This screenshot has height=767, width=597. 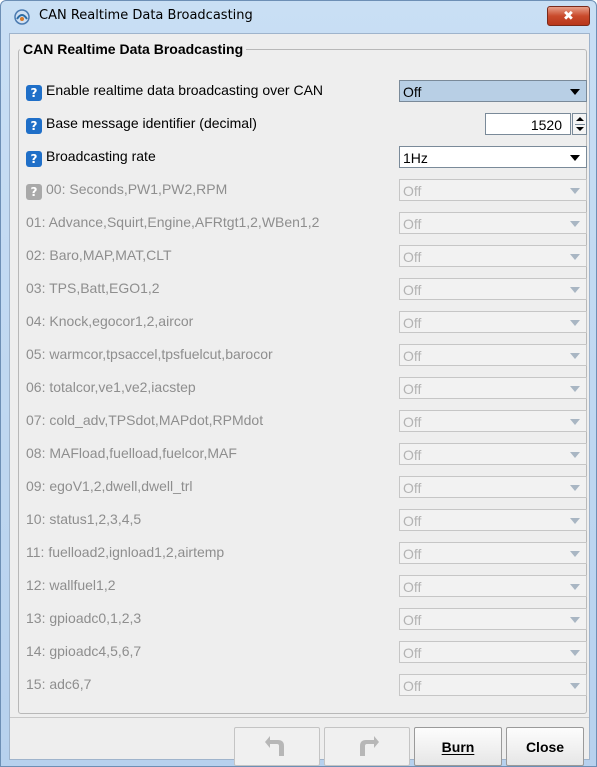 I want to click on base-id-value: 1520, so click(x=546, y=125).